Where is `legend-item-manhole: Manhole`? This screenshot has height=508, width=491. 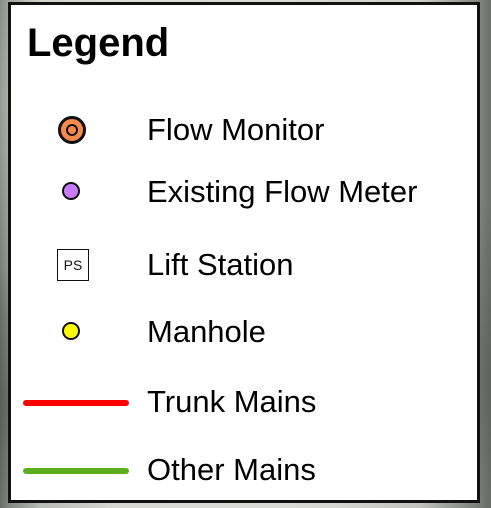 legend-item-manhole: Manhole is located at coordinates (244, 332).